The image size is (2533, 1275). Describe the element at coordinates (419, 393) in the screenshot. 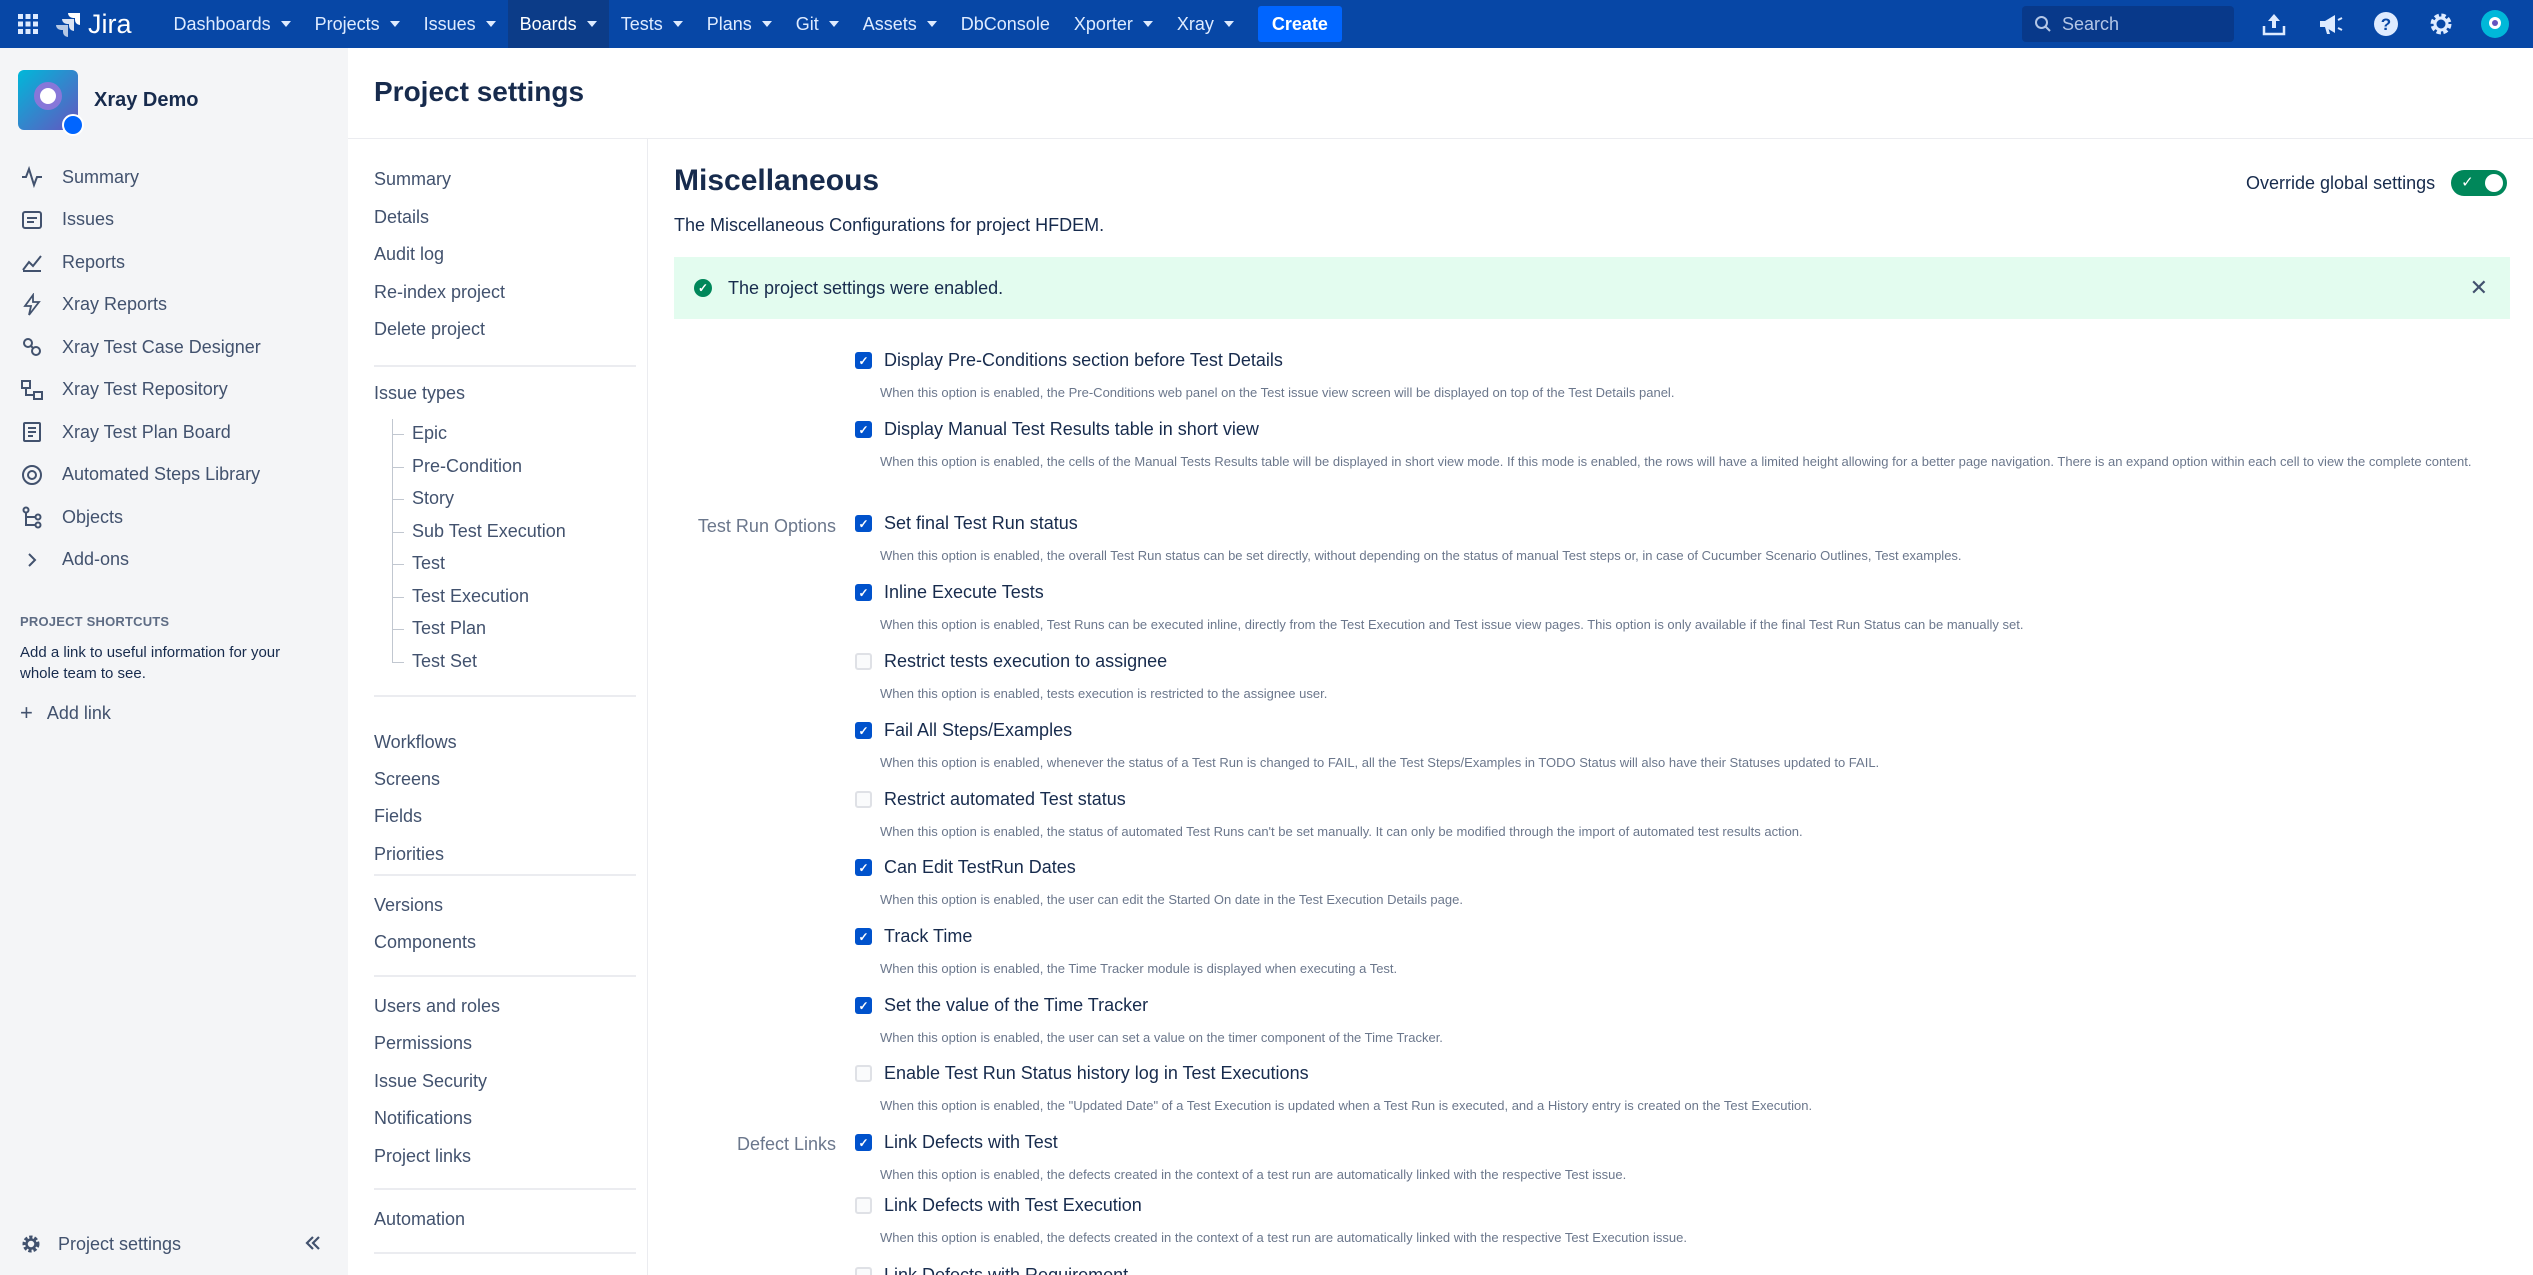

I see `subnav-issue-types: Issue types` at that location.